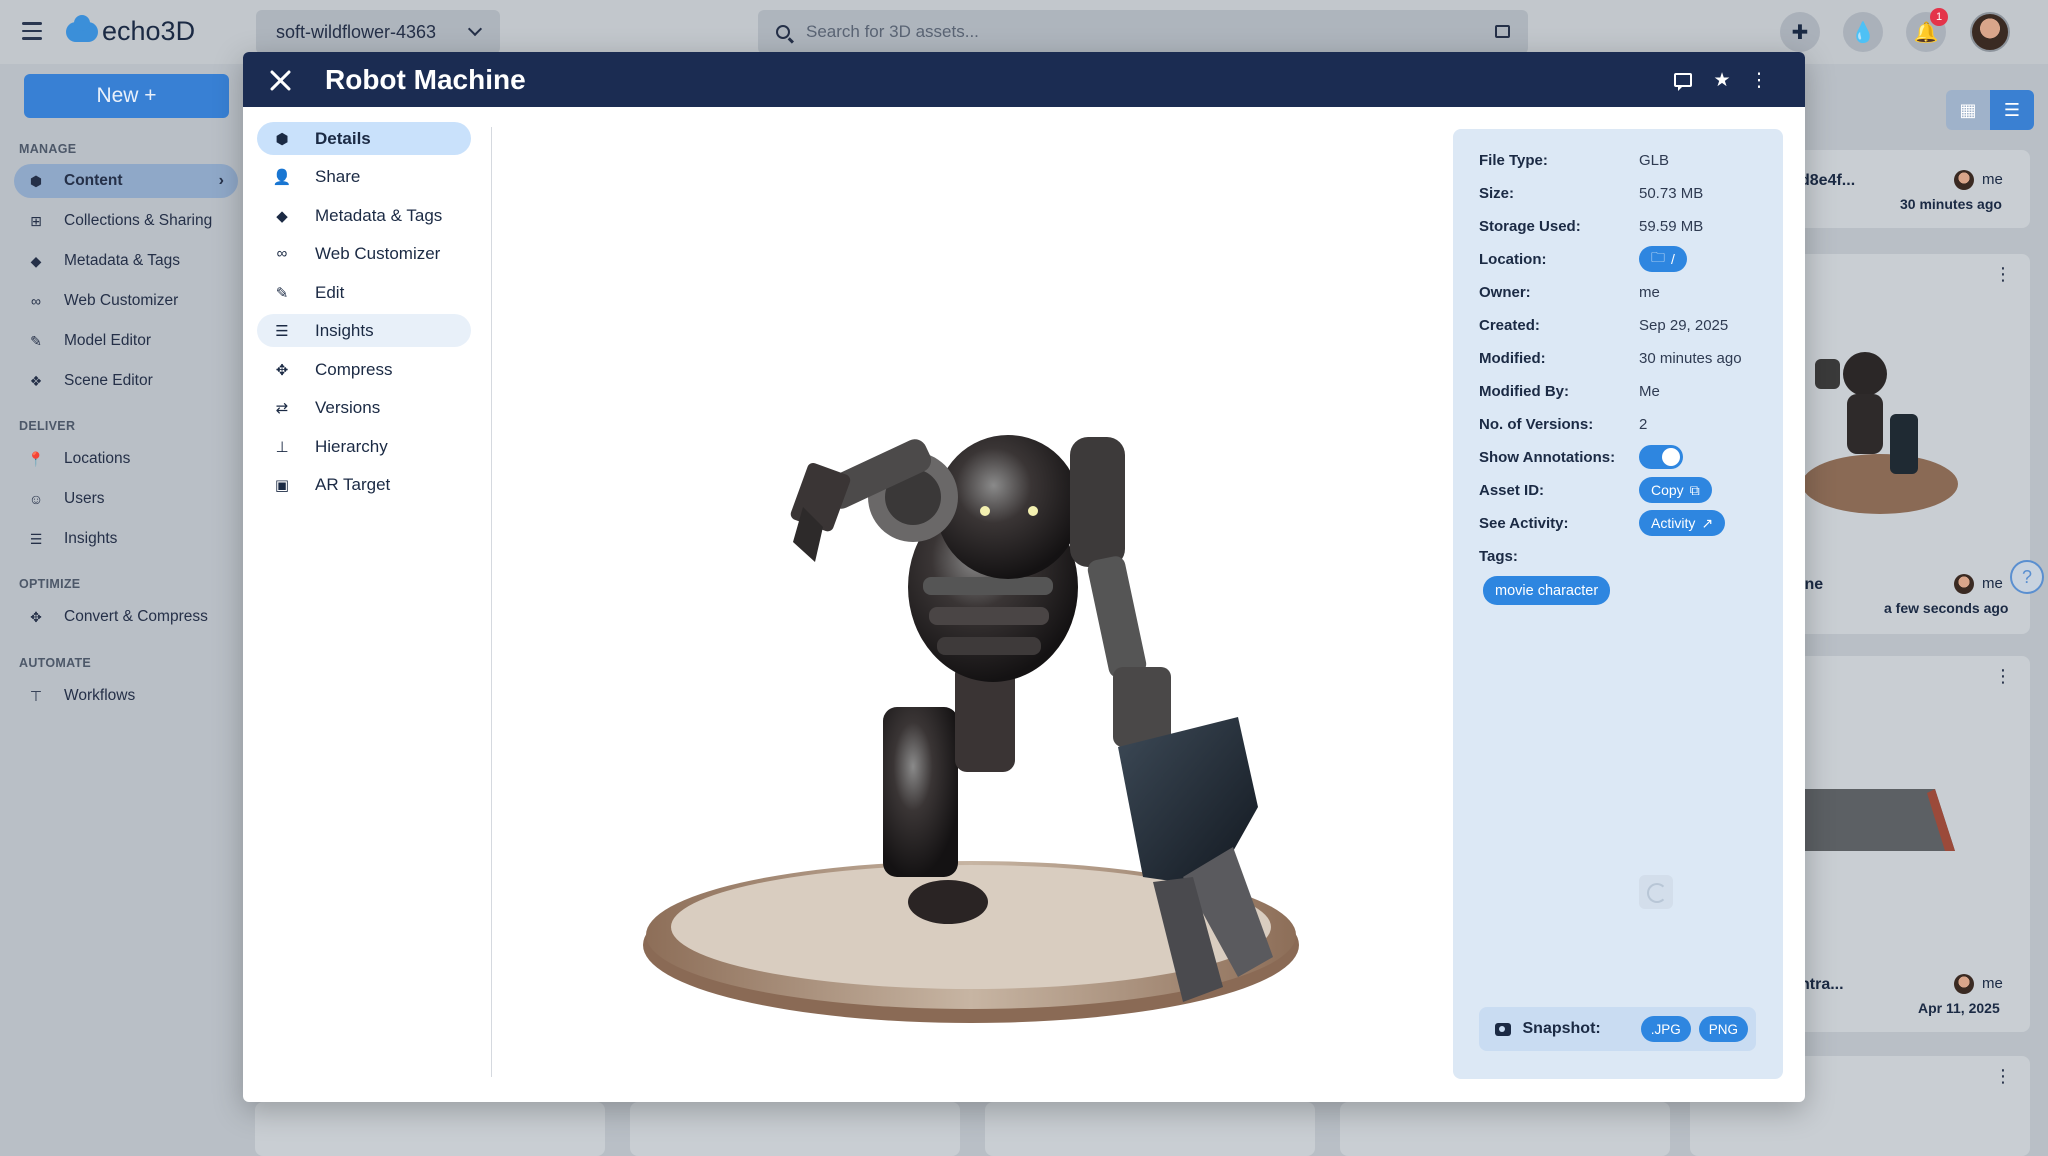  What do you see at coordinates (1569, 391) in the screenshot?
I see `detail-modified-by: Modified By: Me` at bounding box center [1569, 391].